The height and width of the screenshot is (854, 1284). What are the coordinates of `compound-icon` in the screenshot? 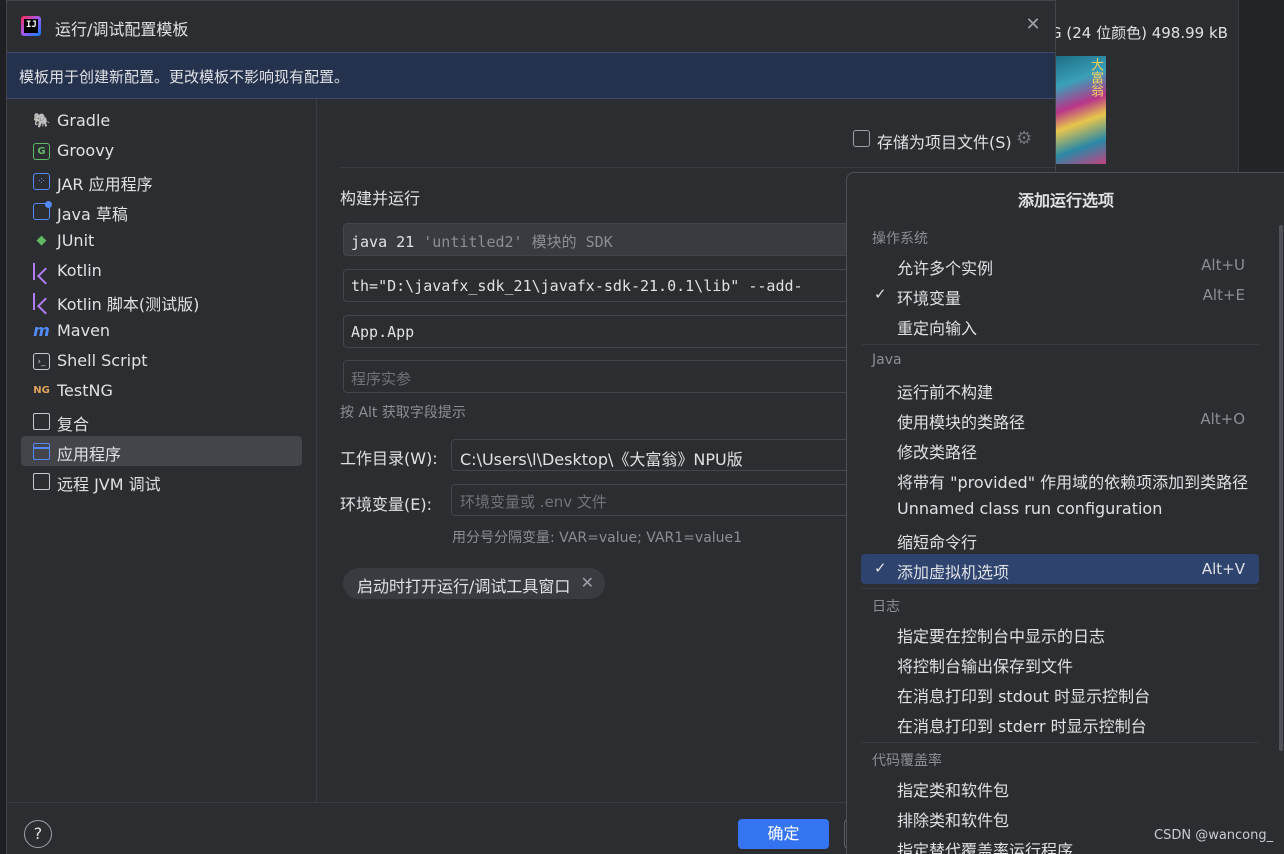 It's located at (41, 421).